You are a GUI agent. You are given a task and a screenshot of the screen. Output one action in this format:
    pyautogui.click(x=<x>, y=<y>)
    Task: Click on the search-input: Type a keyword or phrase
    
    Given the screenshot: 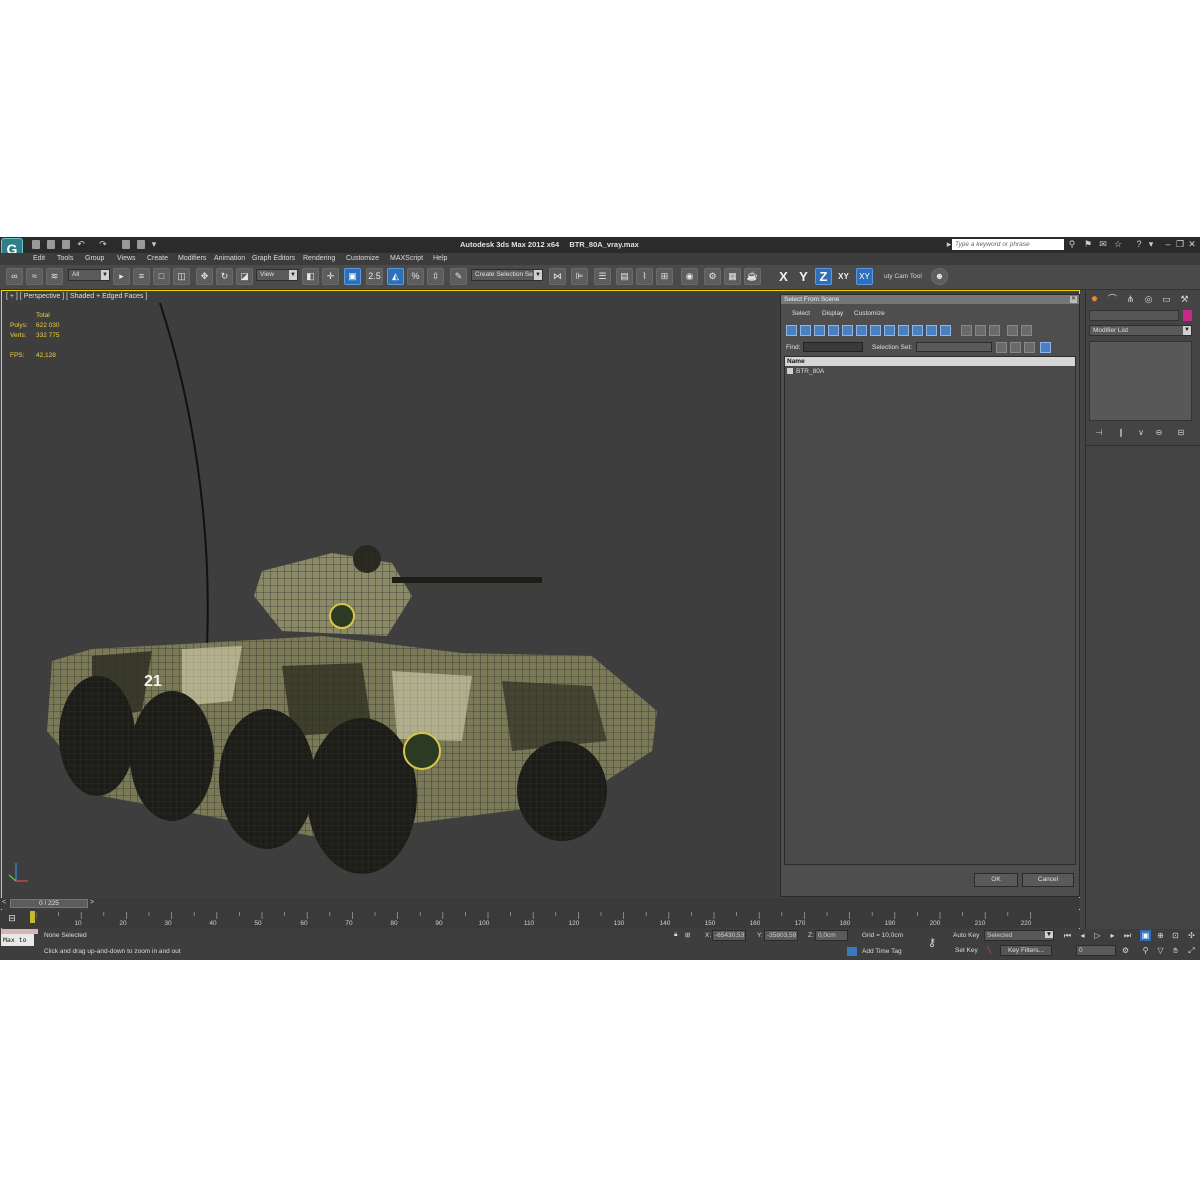 What is the action you would take?
    pyautogui.click(x=1008, y=244)
    